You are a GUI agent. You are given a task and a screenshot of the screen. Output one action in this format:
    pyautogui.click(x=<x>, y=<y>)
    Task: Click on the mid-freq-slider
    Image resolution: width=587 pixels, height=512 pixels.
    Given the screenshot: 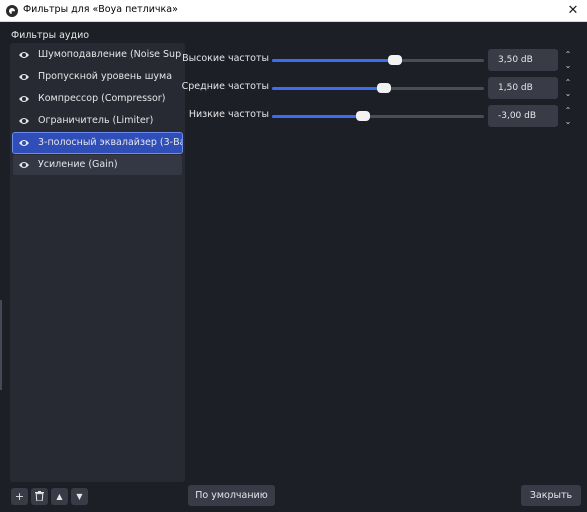 What is the action you would take?
    pyautogui.click(x=378, y=88)
    